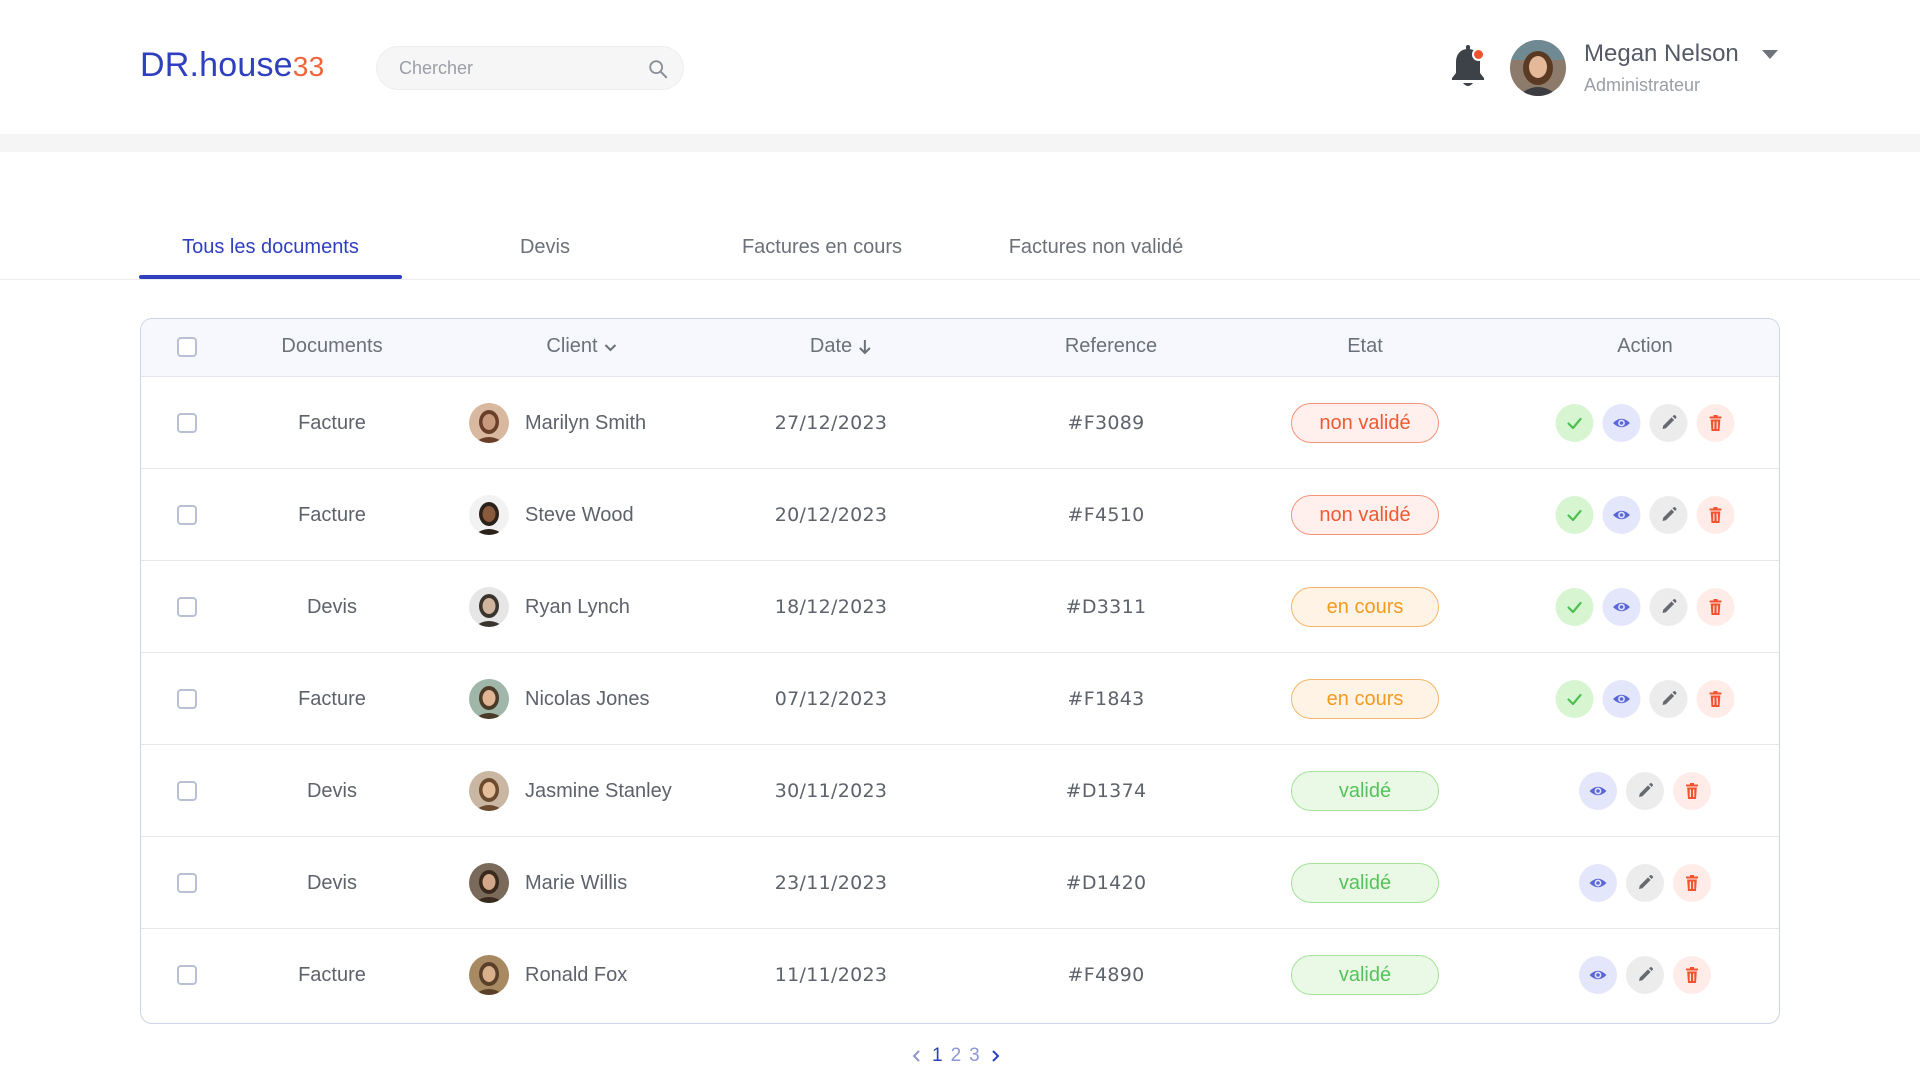 The image size is (1920, 1080). What do you see at coordinates (1365, 791) in the screenshot?
I see `status-badge: validé` at bounding box center [1365, 791].